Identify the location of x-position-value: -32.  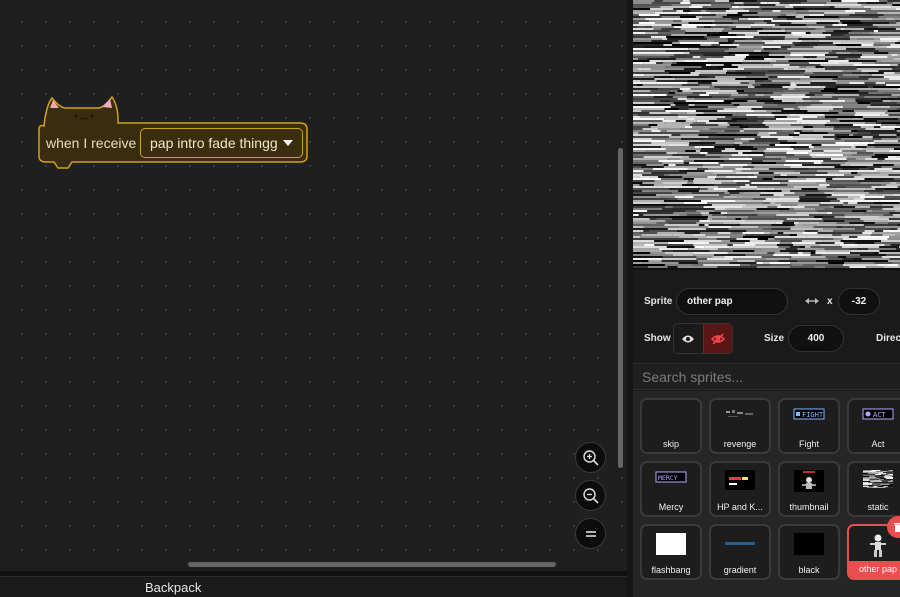
(859, 301).